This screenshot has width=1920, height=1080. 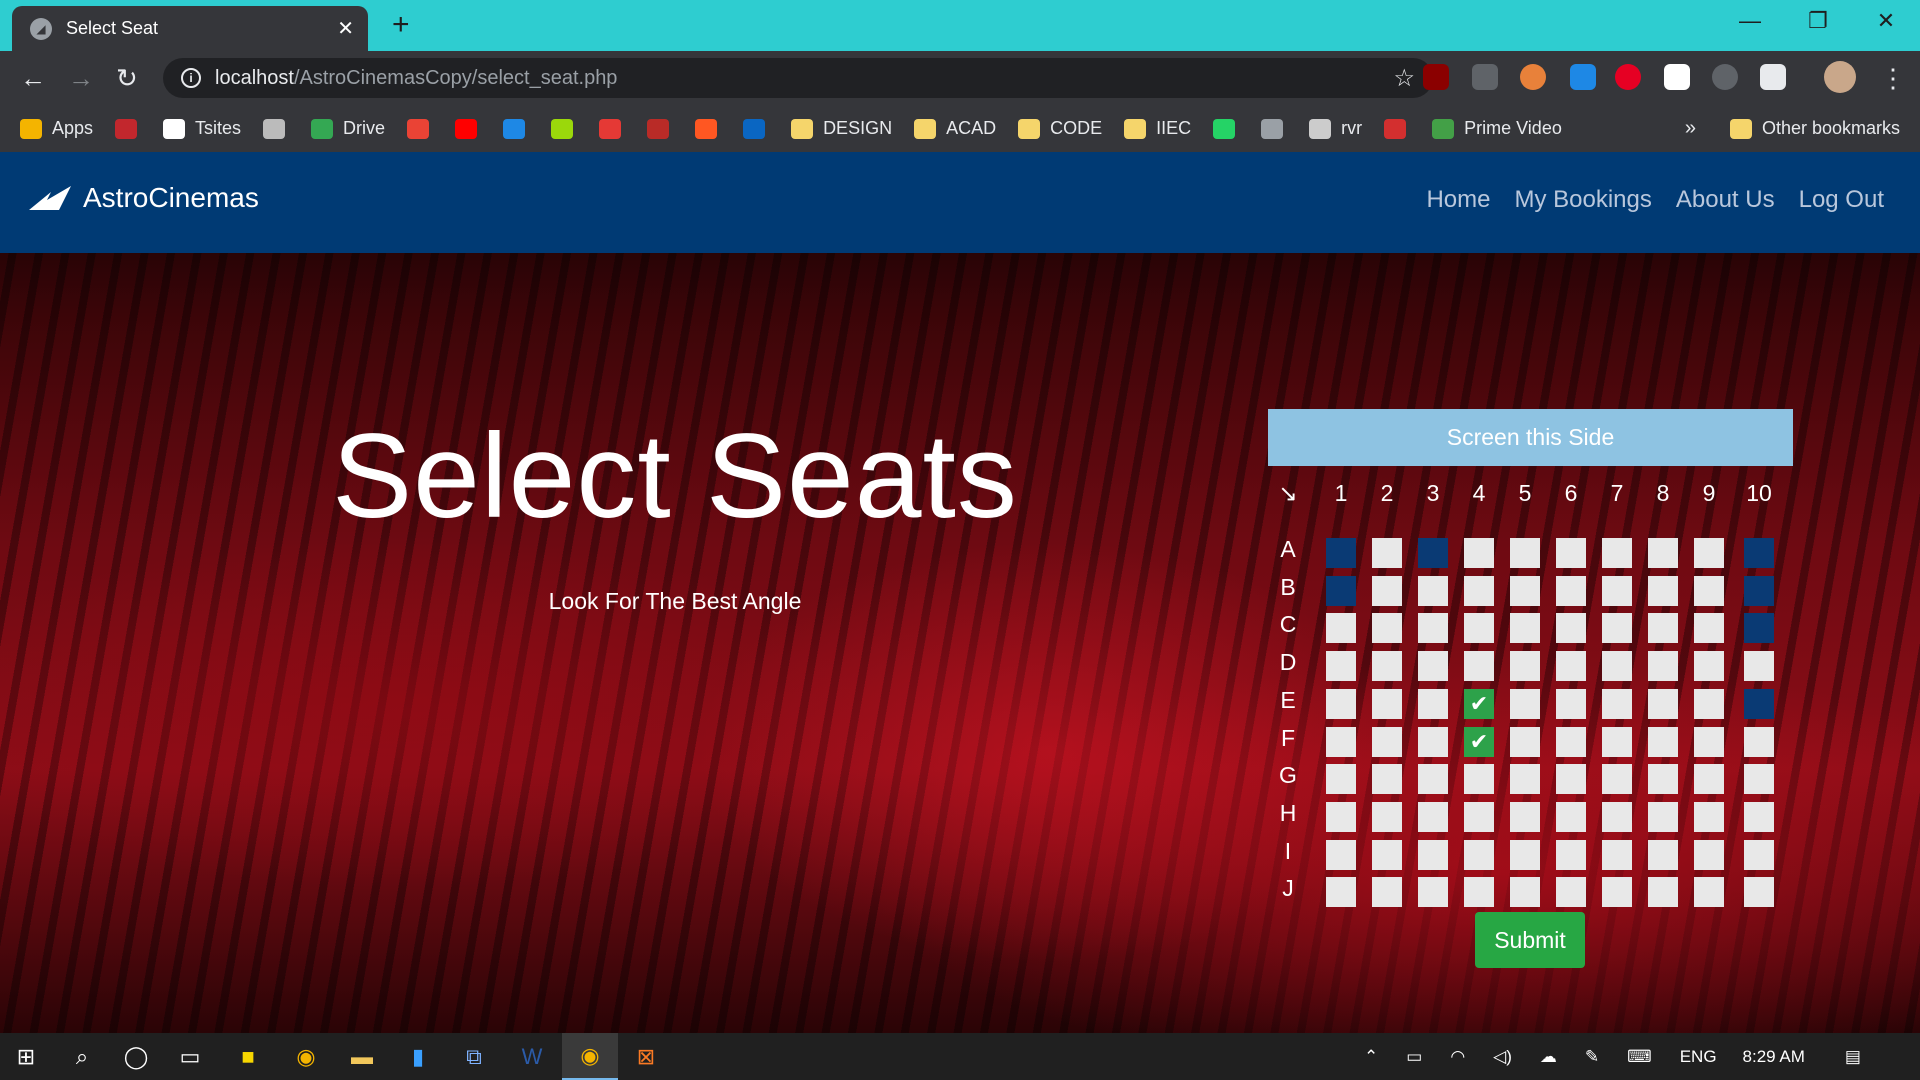 What do you see at coordinates (401, 25) in the screenshot?
I see `new-tab-button: +` at bounding box center [401, 25].